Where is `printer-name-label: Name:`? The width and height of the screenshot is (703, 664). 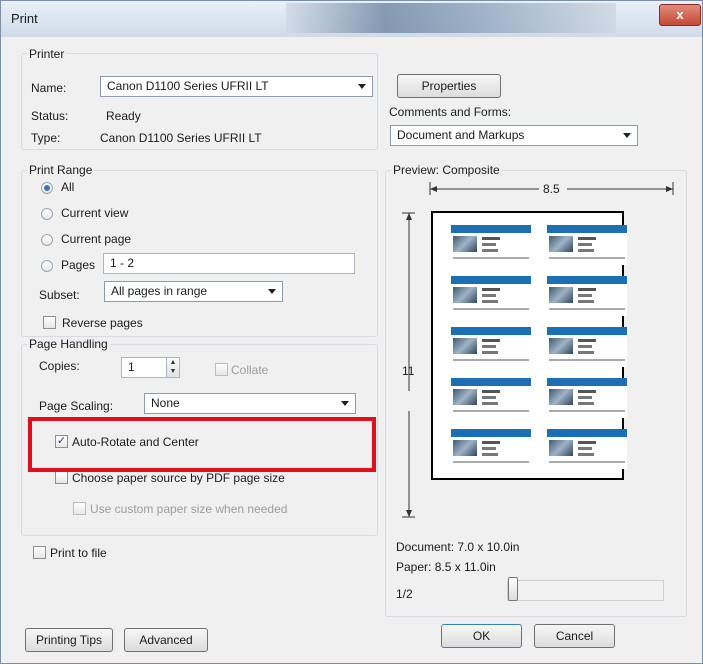 printer-name-label: Name: is located at coordinates (49, 88).